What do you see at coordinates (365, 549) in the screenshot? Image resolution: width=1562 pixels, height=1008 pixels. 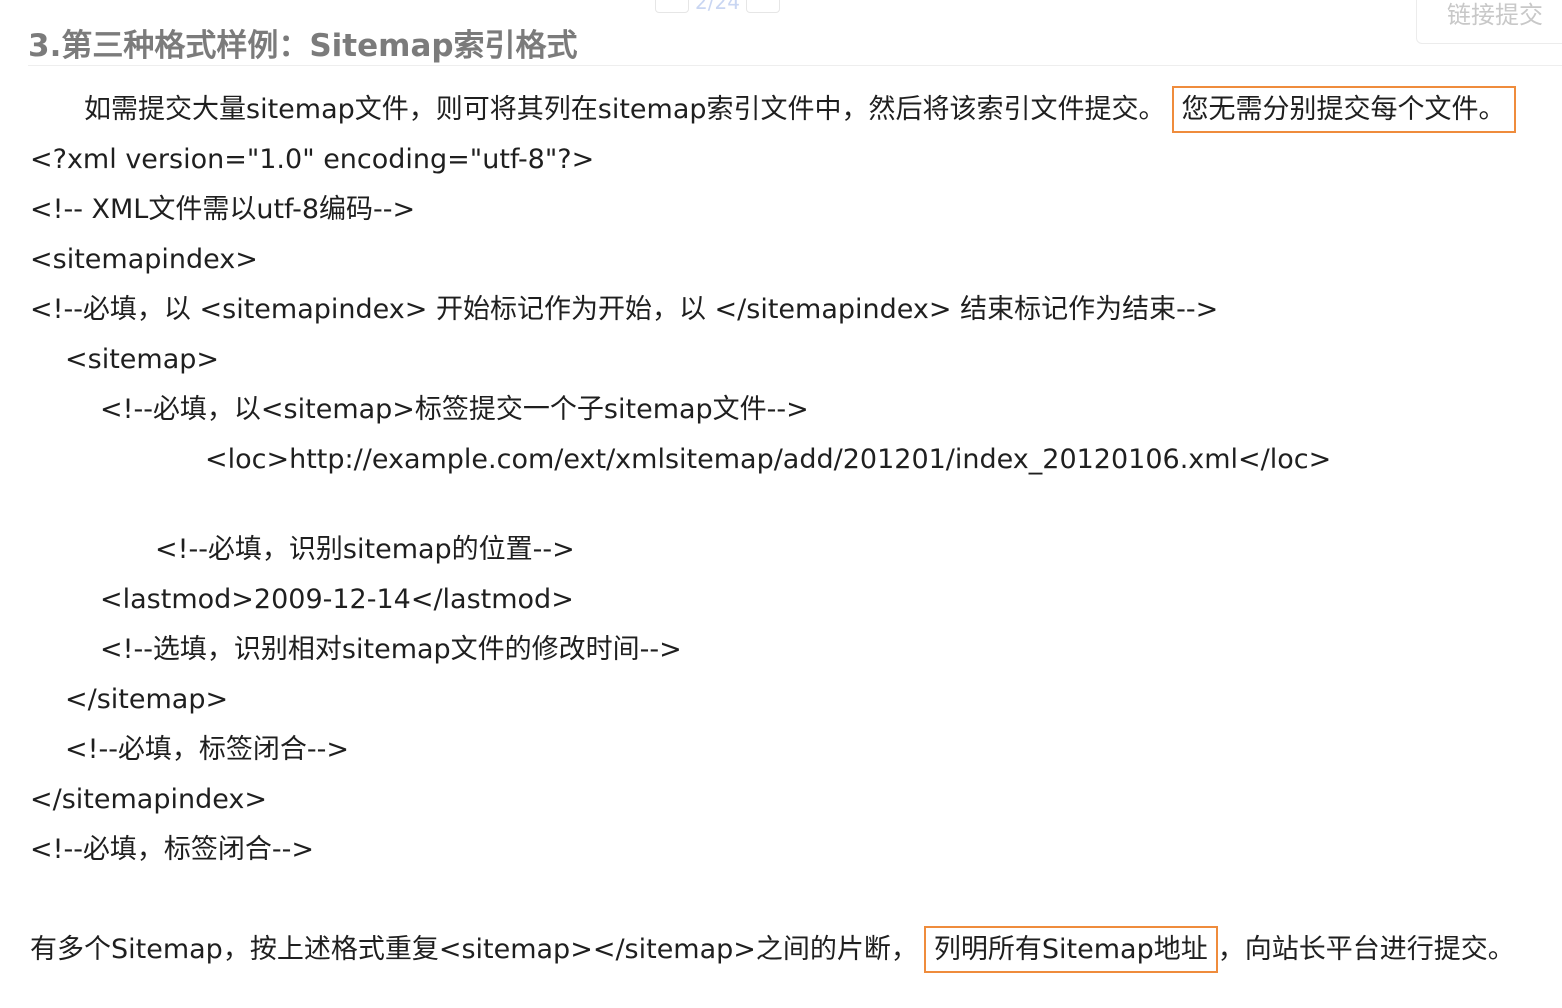 I see `code-line: <!--必填，识别sitemap的位置-->` at bounding box center [365, 549].